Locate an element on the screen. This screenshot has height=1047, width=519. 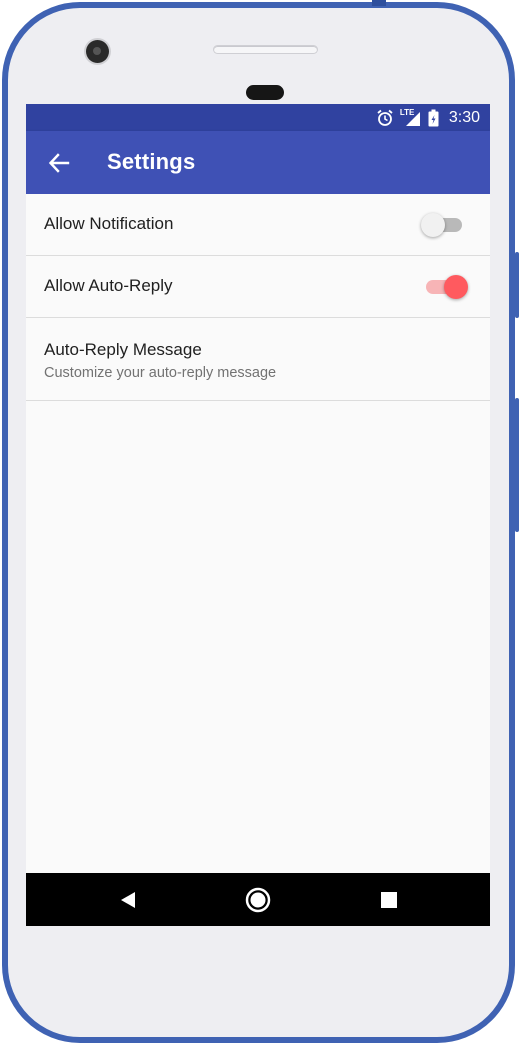
allow-auto-reply-switch is located at coordinates (447, 287).